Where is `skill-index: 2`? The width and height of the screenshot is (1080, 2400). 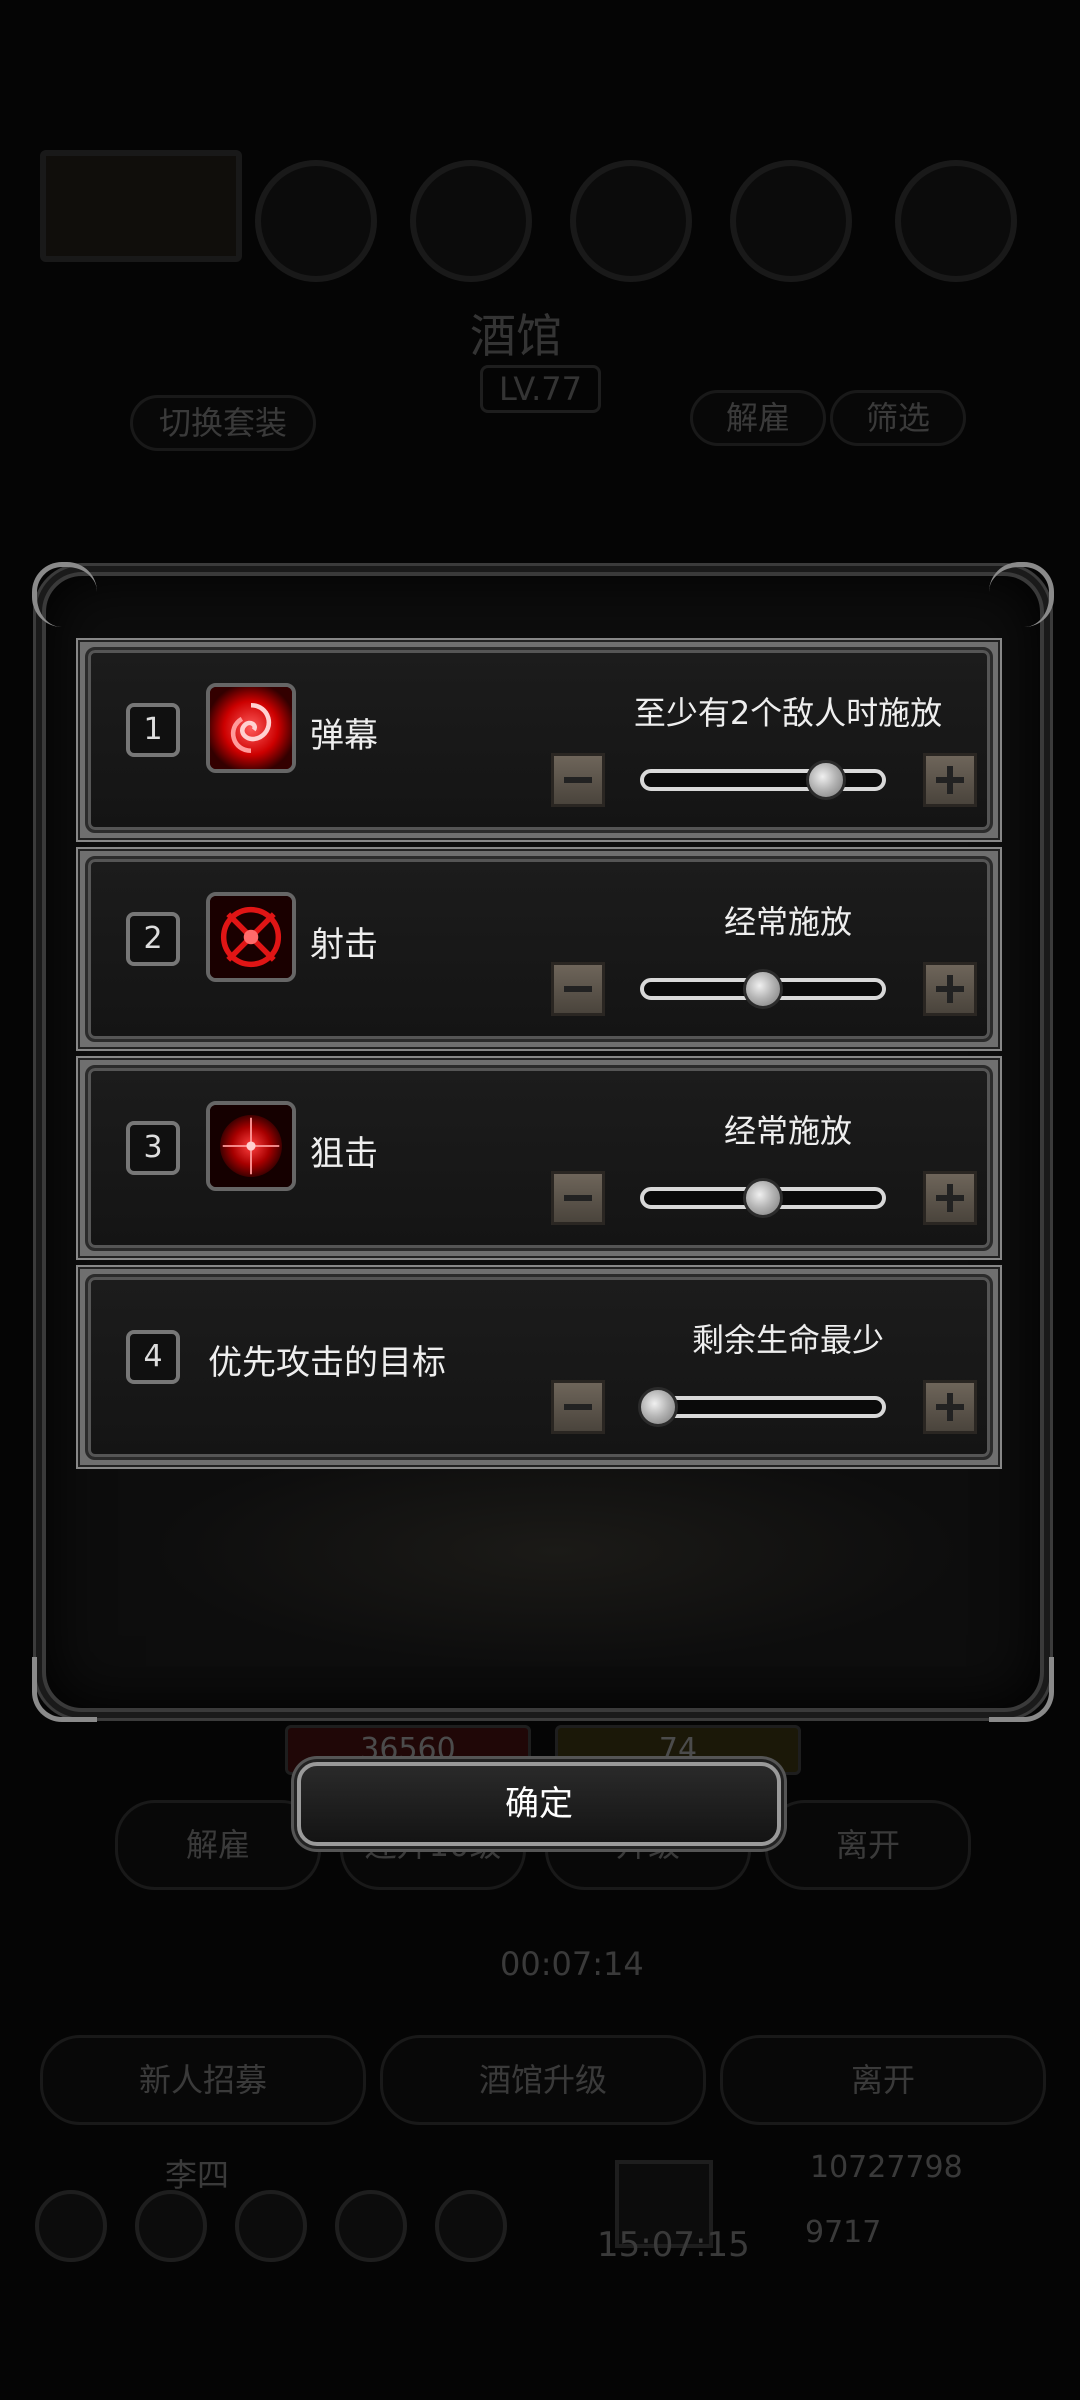 skill-index: 2 is located at coordinates (153, 939).